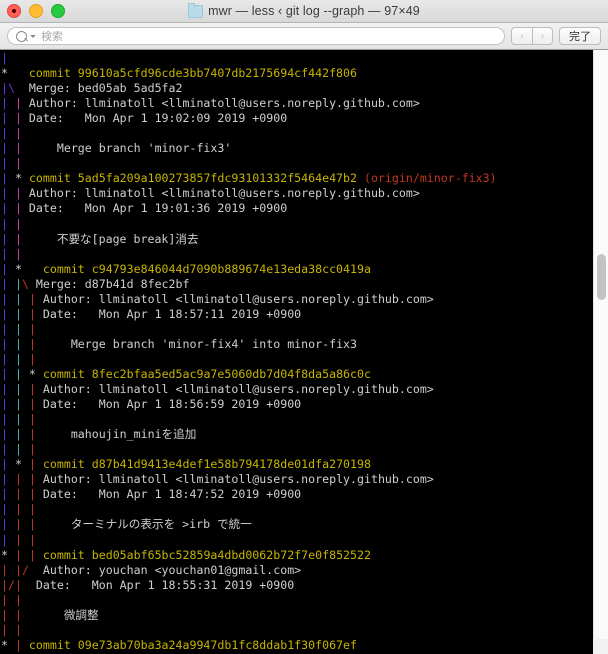 This screenshot has height=654, width=608. I want to click on chevron-down-icon, so click(33, 36).